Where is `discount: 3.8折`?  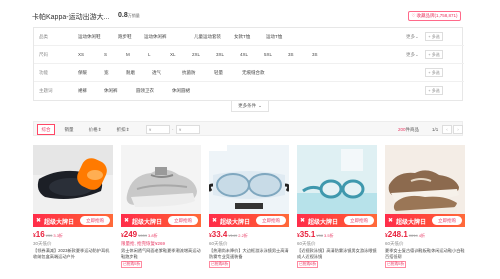
discount: 3.8折 is located at coordinates (153, 235).